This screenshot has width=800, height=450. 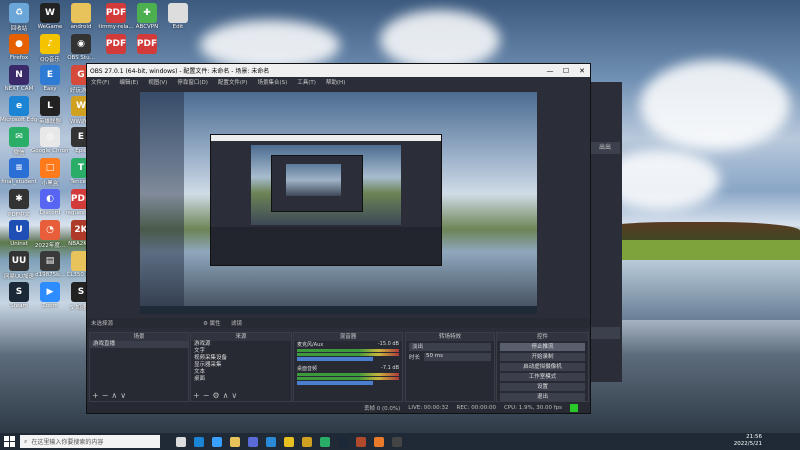 What do you see at coordinates (19, 199) in the screenshot?
I see `app-icon: ✱` at bounding box center [19, 199].